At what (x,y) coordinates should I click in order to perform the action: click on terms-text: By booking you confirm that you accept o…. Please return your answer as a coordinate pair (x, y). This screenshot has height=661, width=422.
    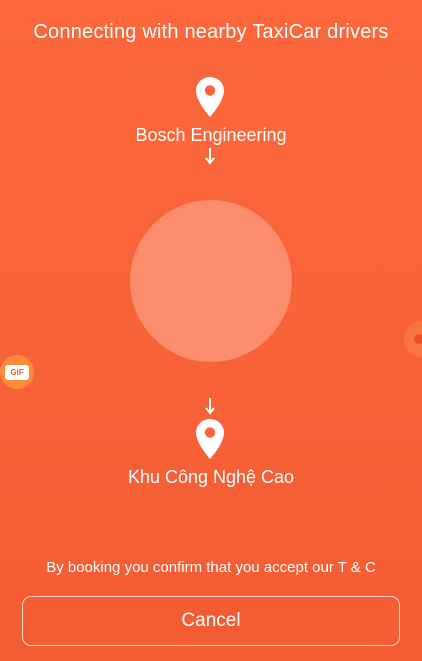
    Looking at the image, I should click on (211, 567).